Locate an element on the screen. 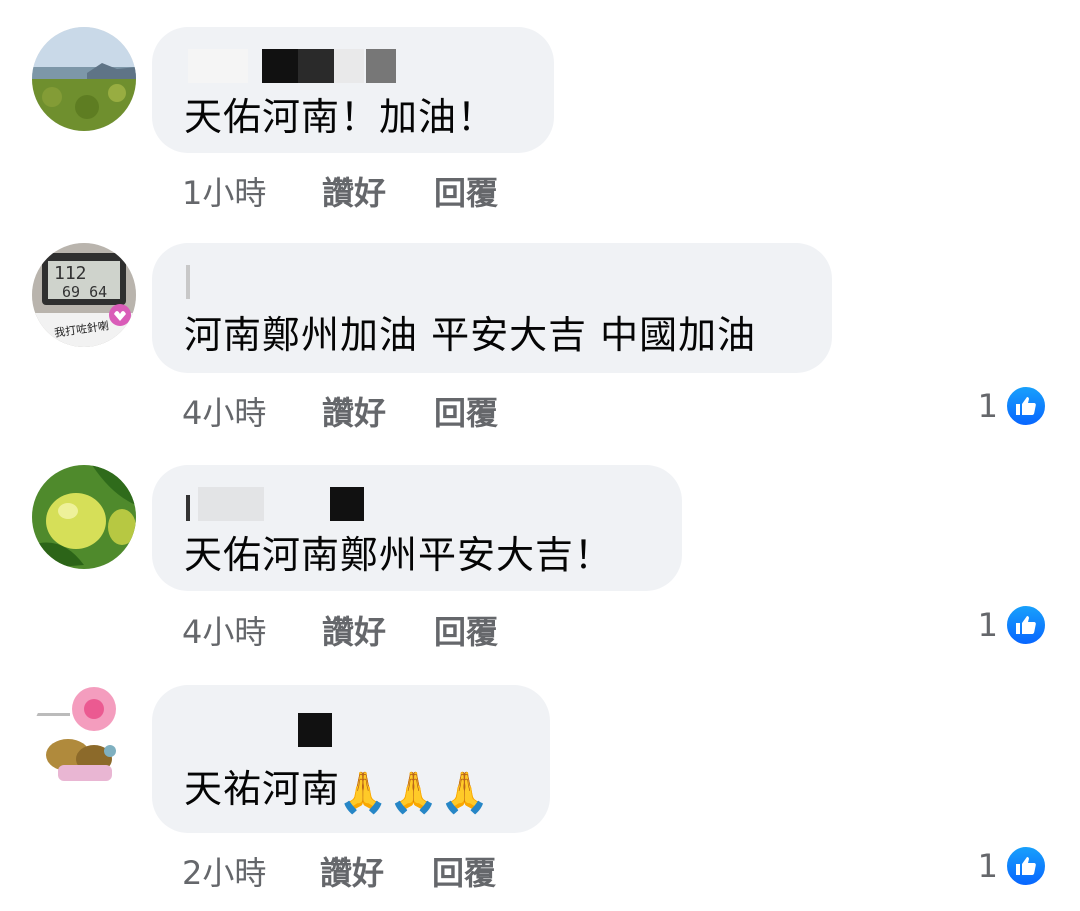 This screenshot has width=1080, height=911. comment-text: 天祐河南🙏🙏🙏 is located at coordinates (337, 791).